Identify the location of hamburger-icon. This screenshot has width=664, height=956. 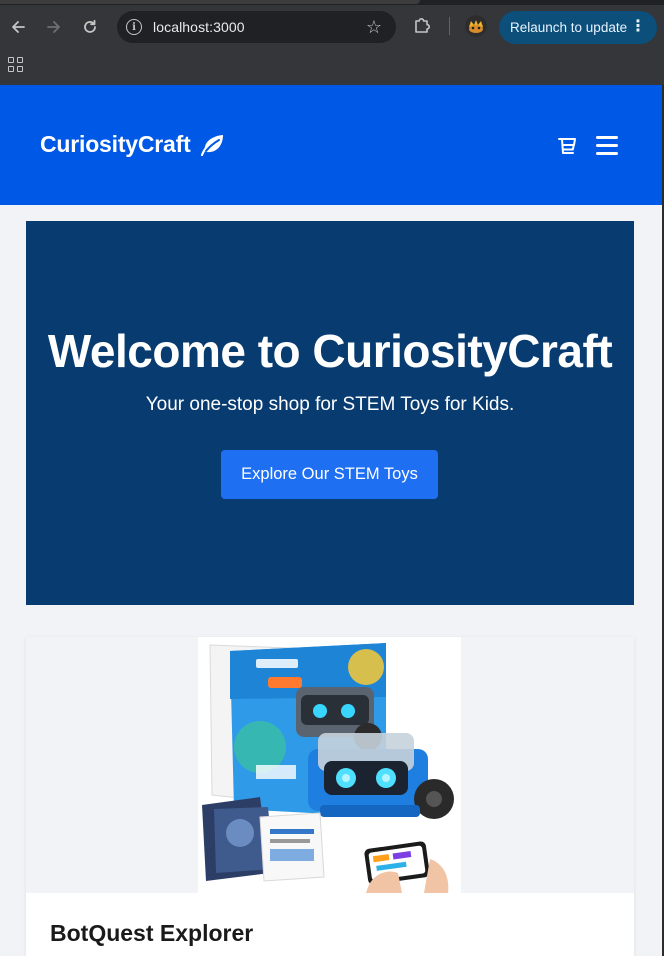
(607, 145).